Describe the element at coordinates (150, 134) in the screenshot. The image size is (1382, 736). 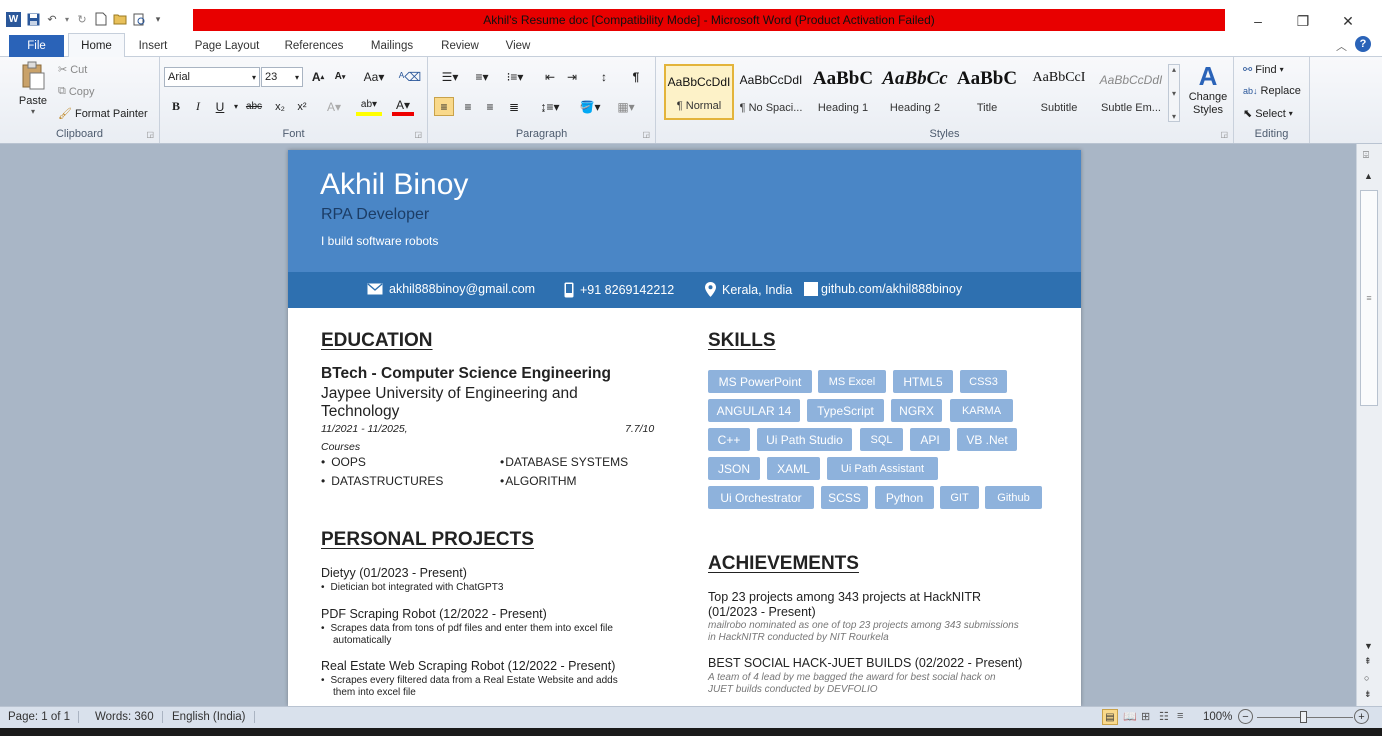
I see `dialog-launcher-icon: ◲` at that location.